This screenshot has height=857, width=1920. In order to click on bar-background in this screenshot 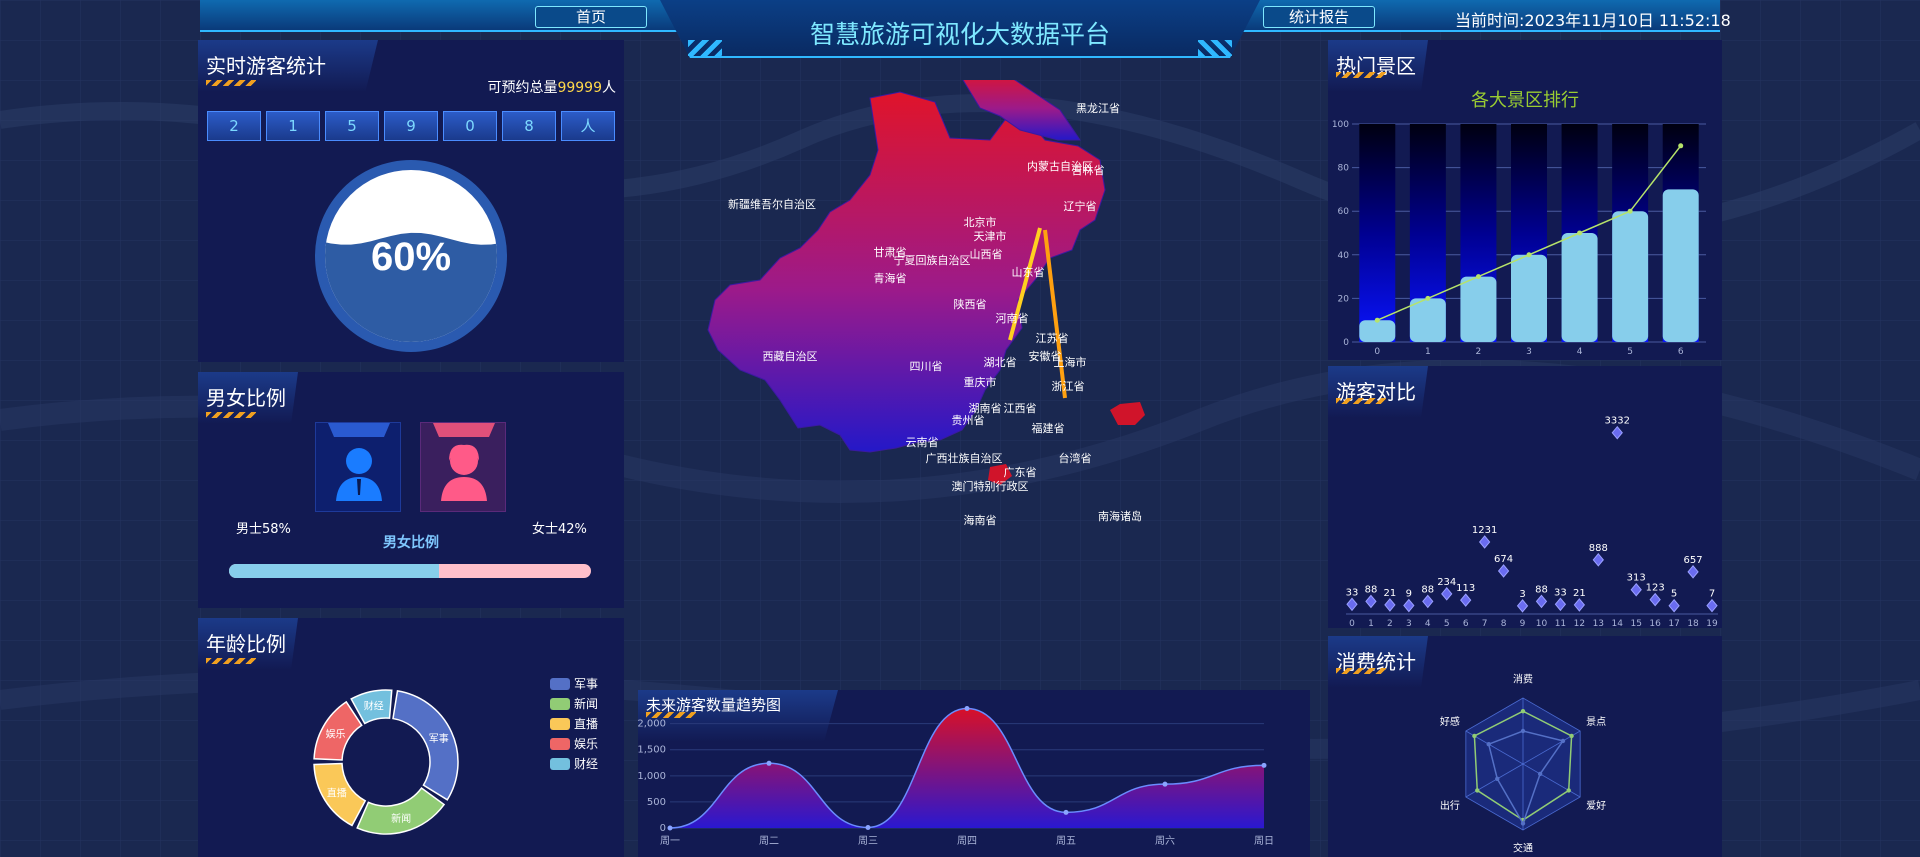, I will do `click(1377, 233)`.